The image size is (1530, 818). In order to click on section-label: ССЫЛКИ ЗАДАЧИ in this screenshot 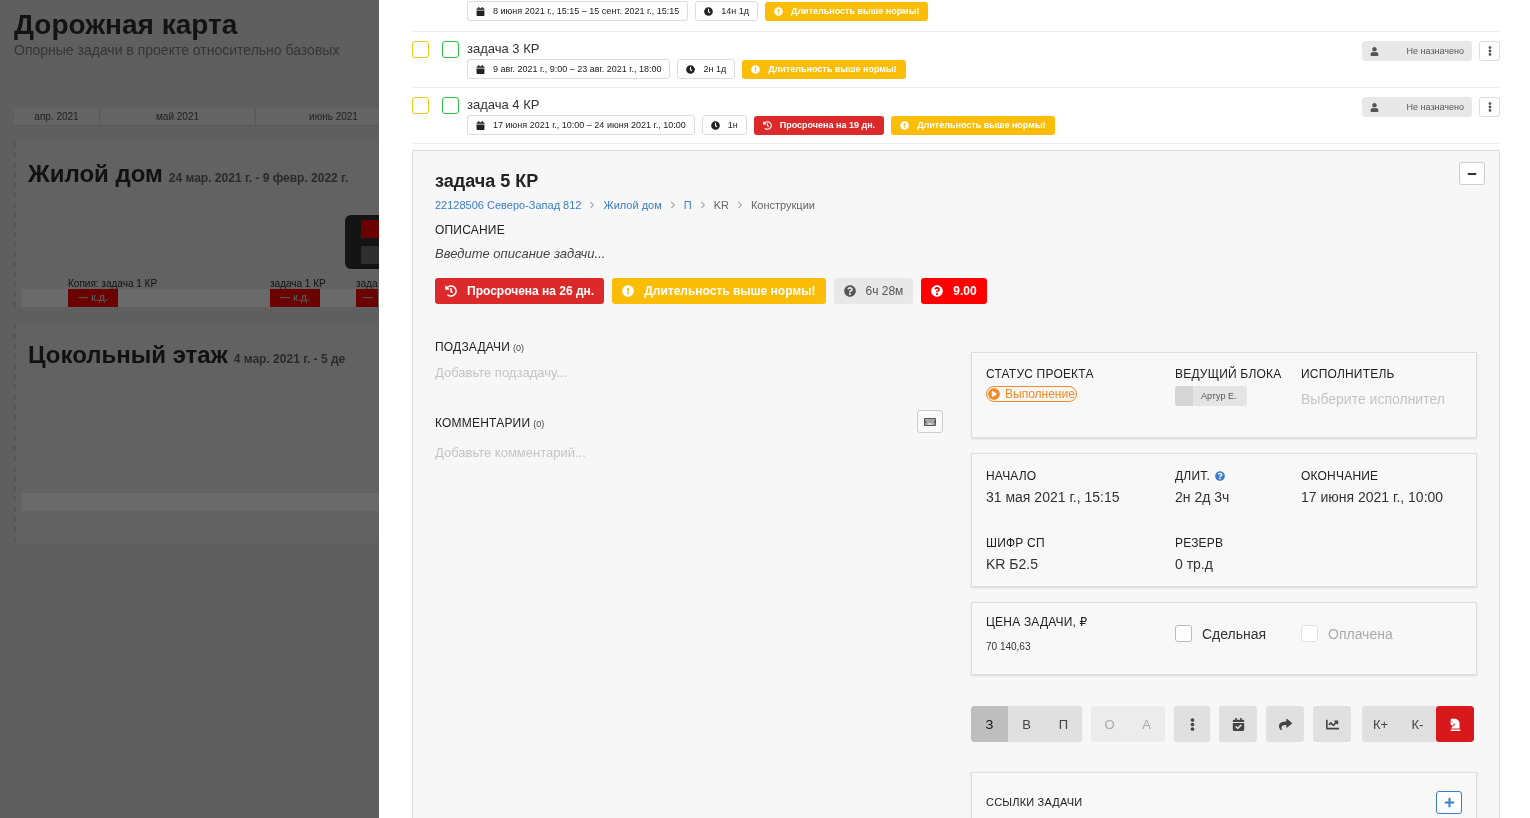, I will do `click(1034, 802)`.